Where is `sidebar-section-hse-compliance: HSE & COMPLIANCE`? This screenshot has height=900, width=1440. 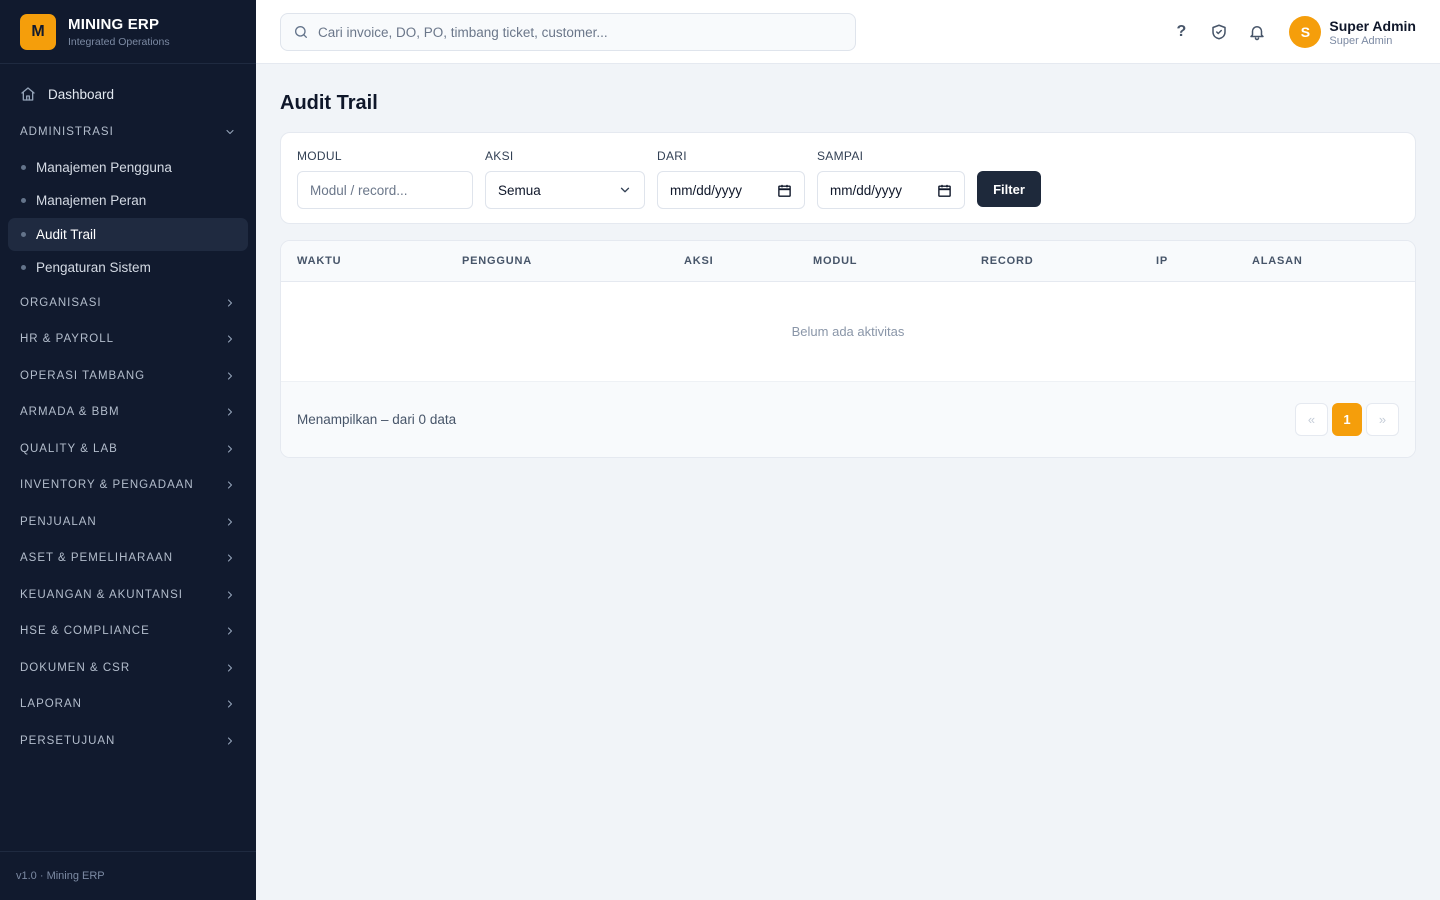
sidebar-section-hse-compliance: HSE & COMPLIANCE is located at coordinates (128, 631).